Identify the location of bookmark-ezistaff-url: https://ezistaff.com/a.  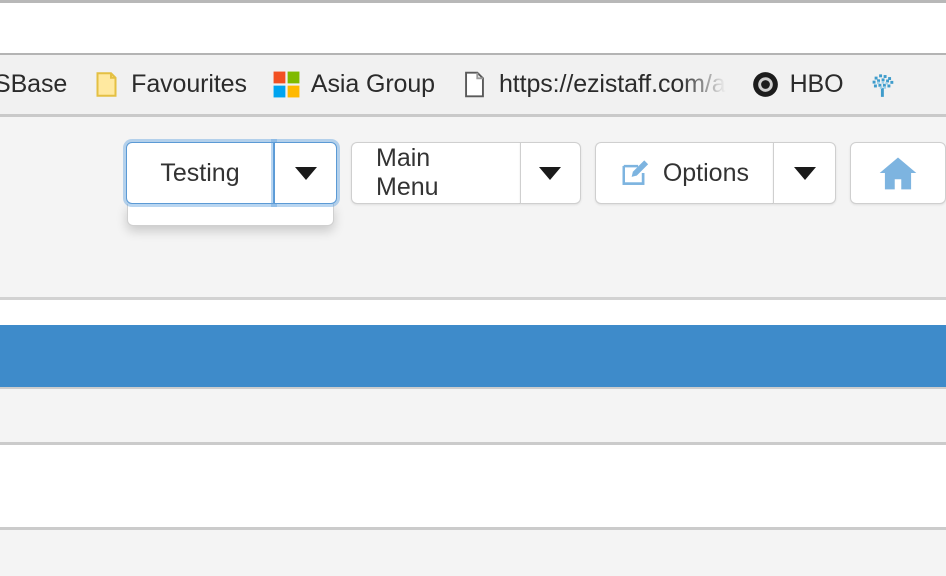
(593, 85).